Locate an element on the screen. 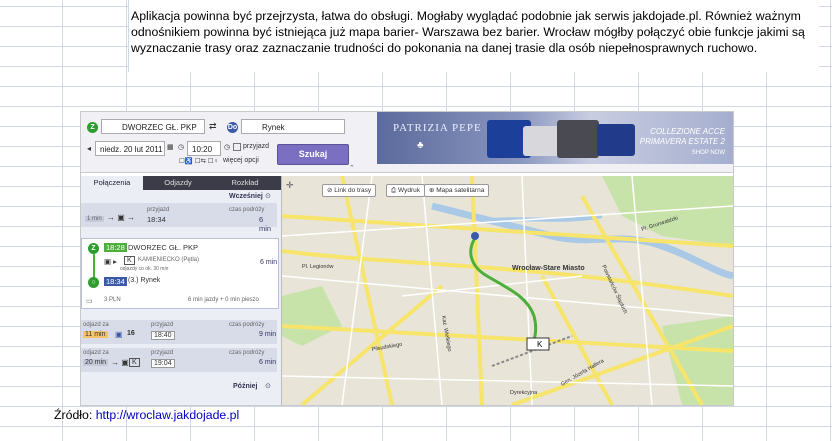  later-link: Później is located at coordinates (245, 386).